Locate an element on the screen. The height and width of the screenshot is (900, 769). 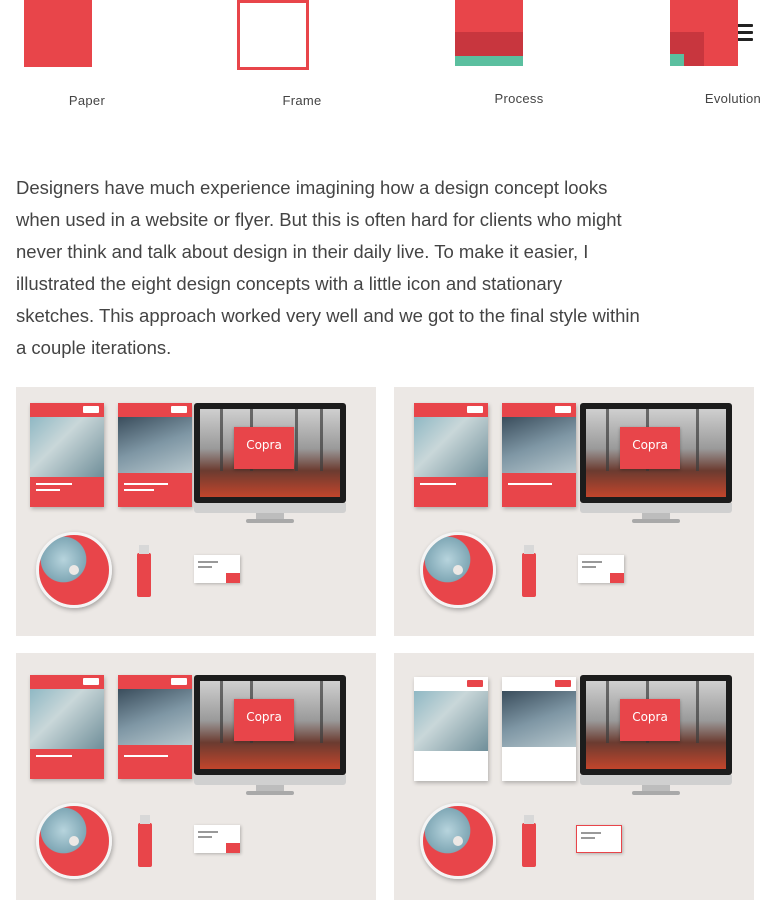
frame-concept-icon is located at coordinates (273, 35).